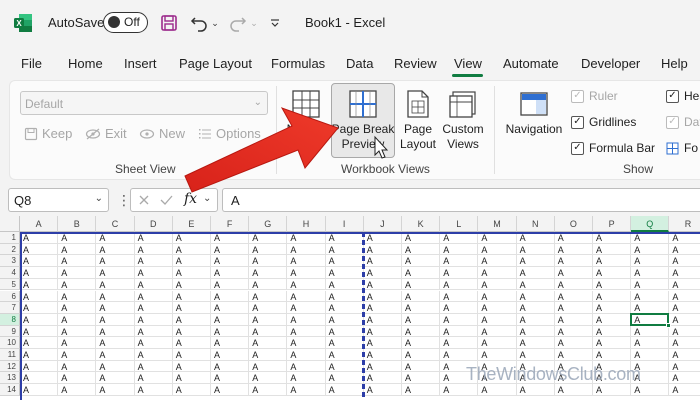 Image resolution: width=700 pixels, height=400 pixels. What do you see at coordinates (684, 224) in the screenshot?
I see `column-header: R` at bounding box center [684, 224].